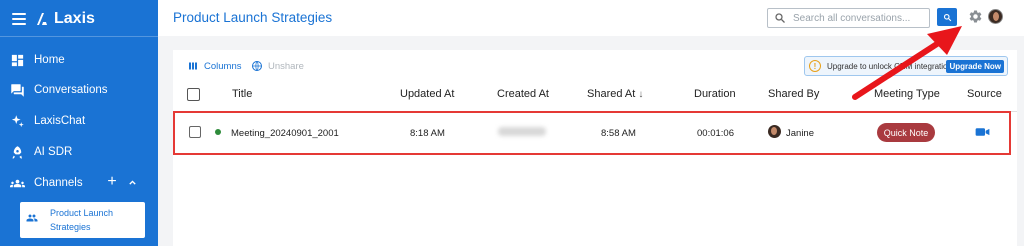 This screenshot has width=1024, height=246. What do you see at coordinates (975, 16) in the screenshot?
I see `gear-icon` at bounding box center [975, 16].